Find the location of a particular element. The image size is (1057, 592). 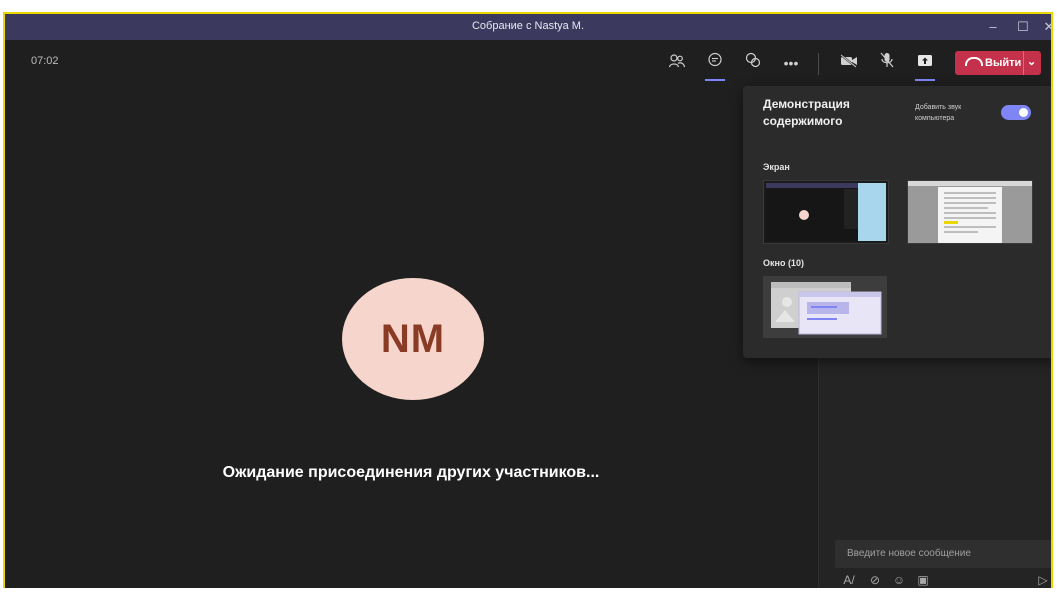

windows-section-label: Окно (10) is located at coordinates (783, 263).